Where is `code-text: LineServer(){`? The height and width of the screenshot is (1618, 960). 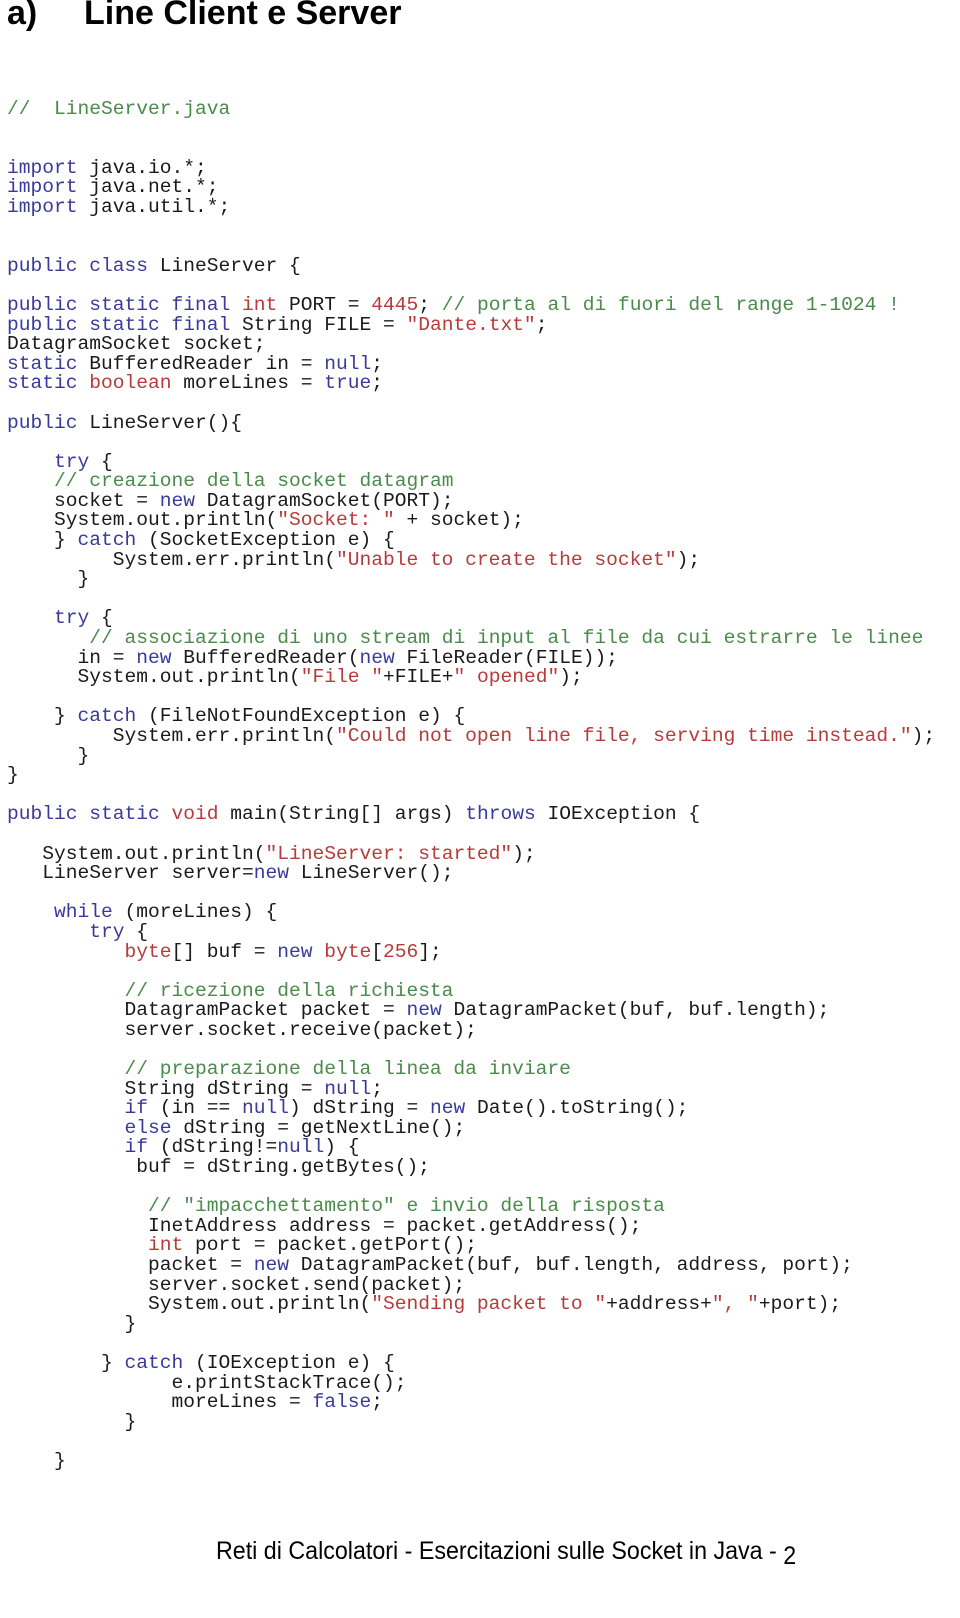
code-text: LineServer(){ is located at coordinates (159, 422).